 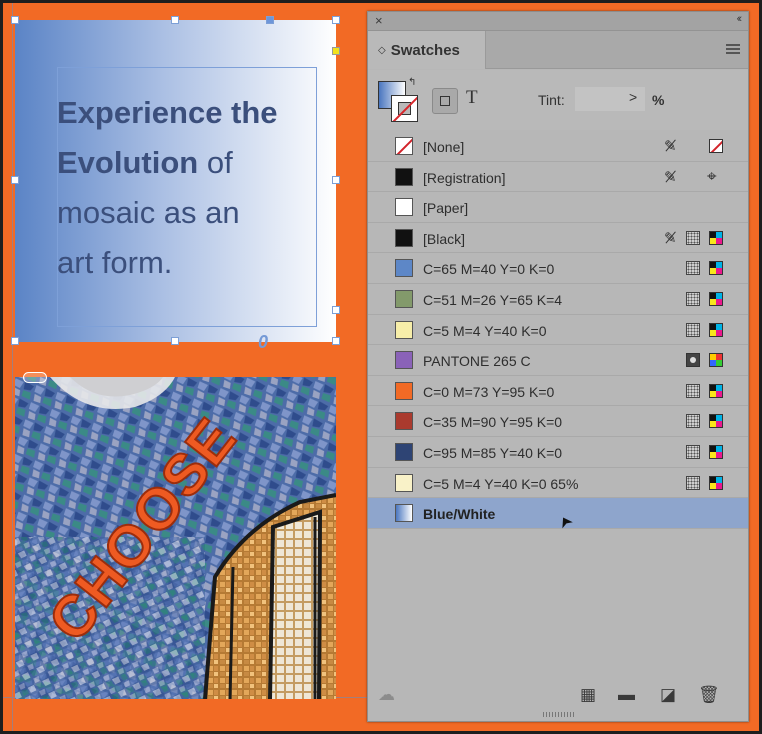 What do you see at coordinates (404, 108) in the screenshot?
I see `stroke-swatch-icon` at bounding box center [404, 108].